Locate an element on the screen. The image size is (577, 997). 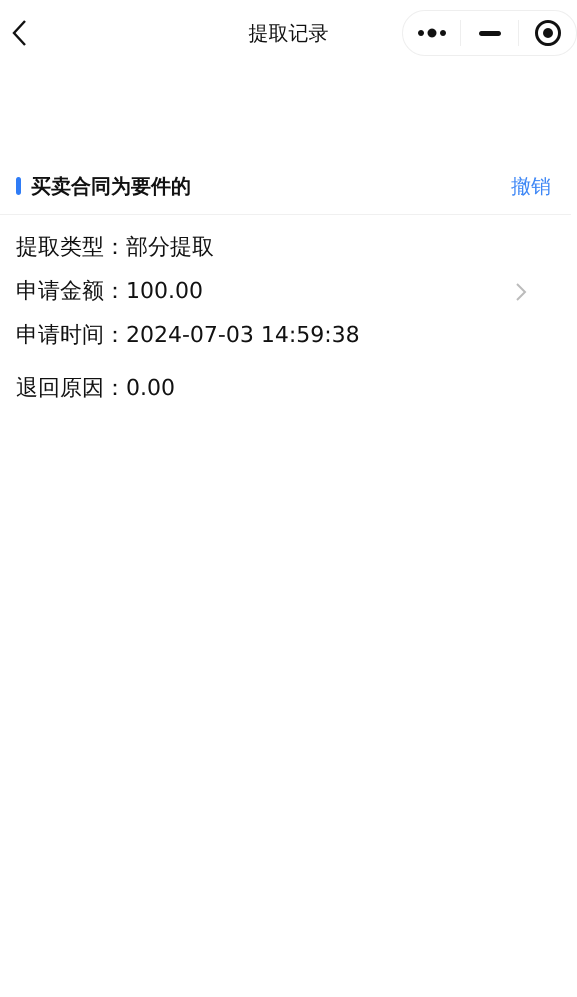
field-label: 申请时间： is located at coordinates (71, 336).